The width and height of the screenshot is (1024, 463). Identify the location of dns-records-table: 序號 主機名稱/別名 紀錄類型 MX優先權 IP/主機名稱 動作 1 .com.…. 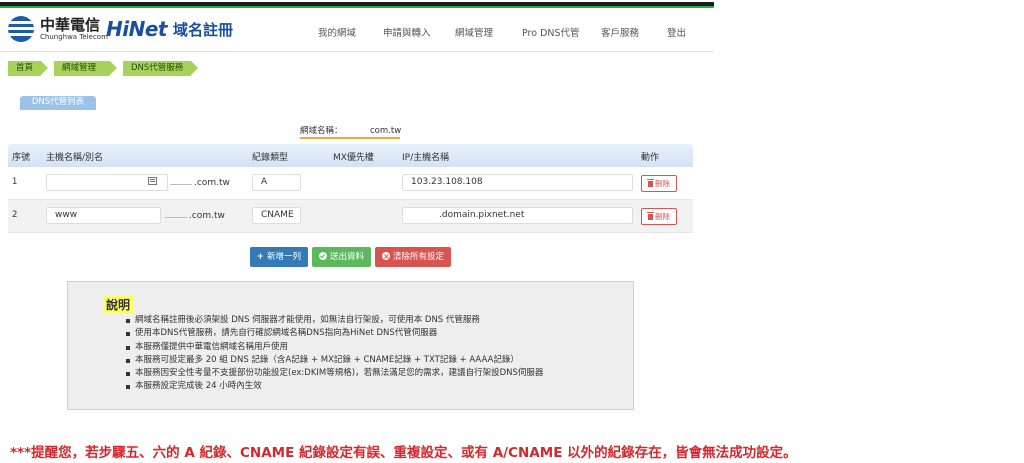
(350, 188).